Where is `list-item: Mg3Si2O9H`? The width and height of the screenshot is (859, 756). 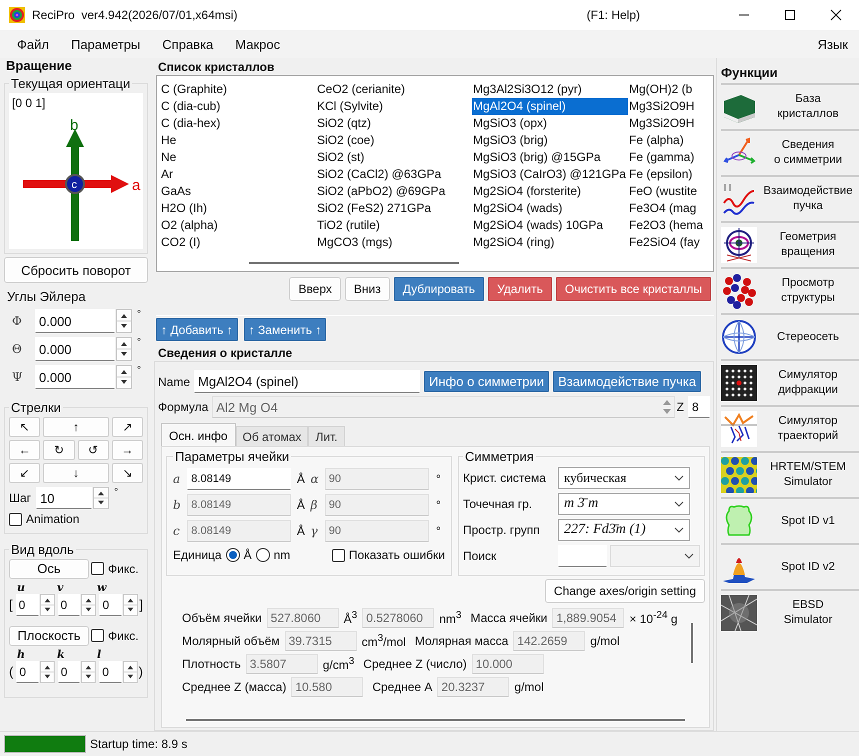
list-item: Mg3Si2O9H is located at coordinates (670, 123).